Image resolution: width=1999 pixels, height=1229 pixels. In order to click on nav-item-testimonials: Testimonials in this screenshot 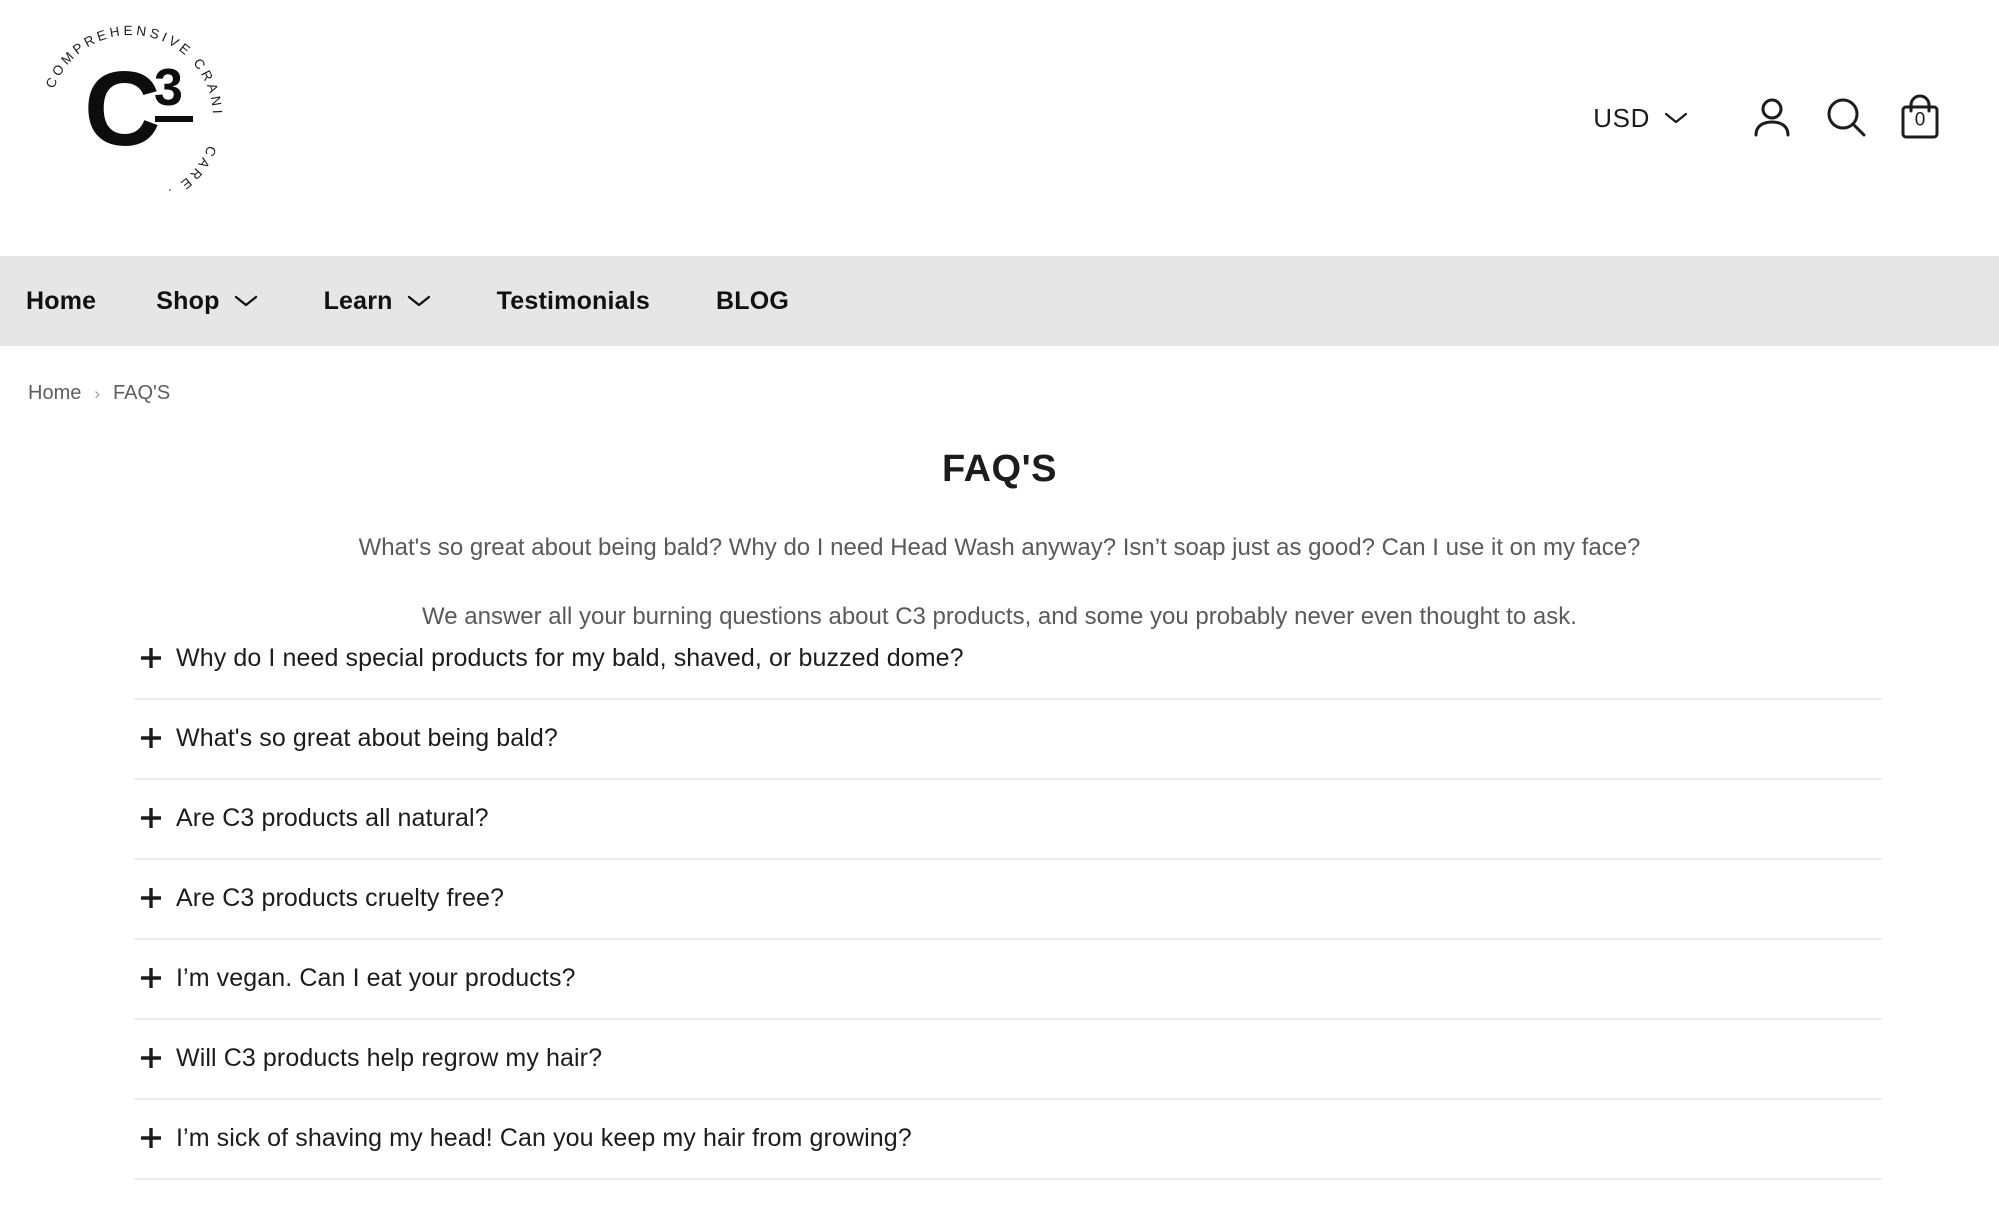, I will do `click(573, 301)`.